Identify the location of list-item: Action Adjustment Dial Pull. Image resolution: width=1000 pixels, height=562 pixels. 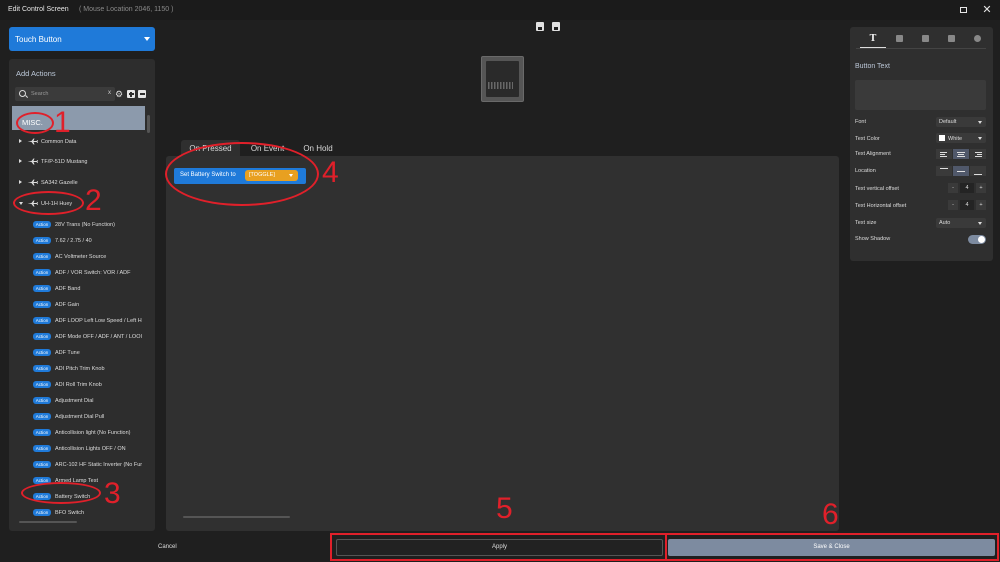
(78, 417).